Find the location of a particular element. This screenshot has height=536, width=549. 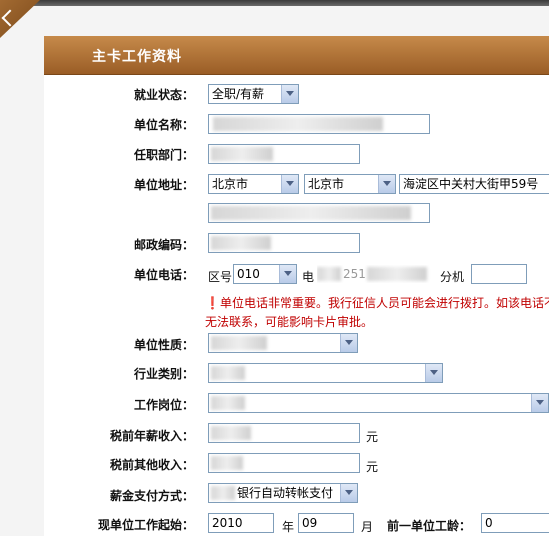

window-top-bar is located at coordinates (274, 3).